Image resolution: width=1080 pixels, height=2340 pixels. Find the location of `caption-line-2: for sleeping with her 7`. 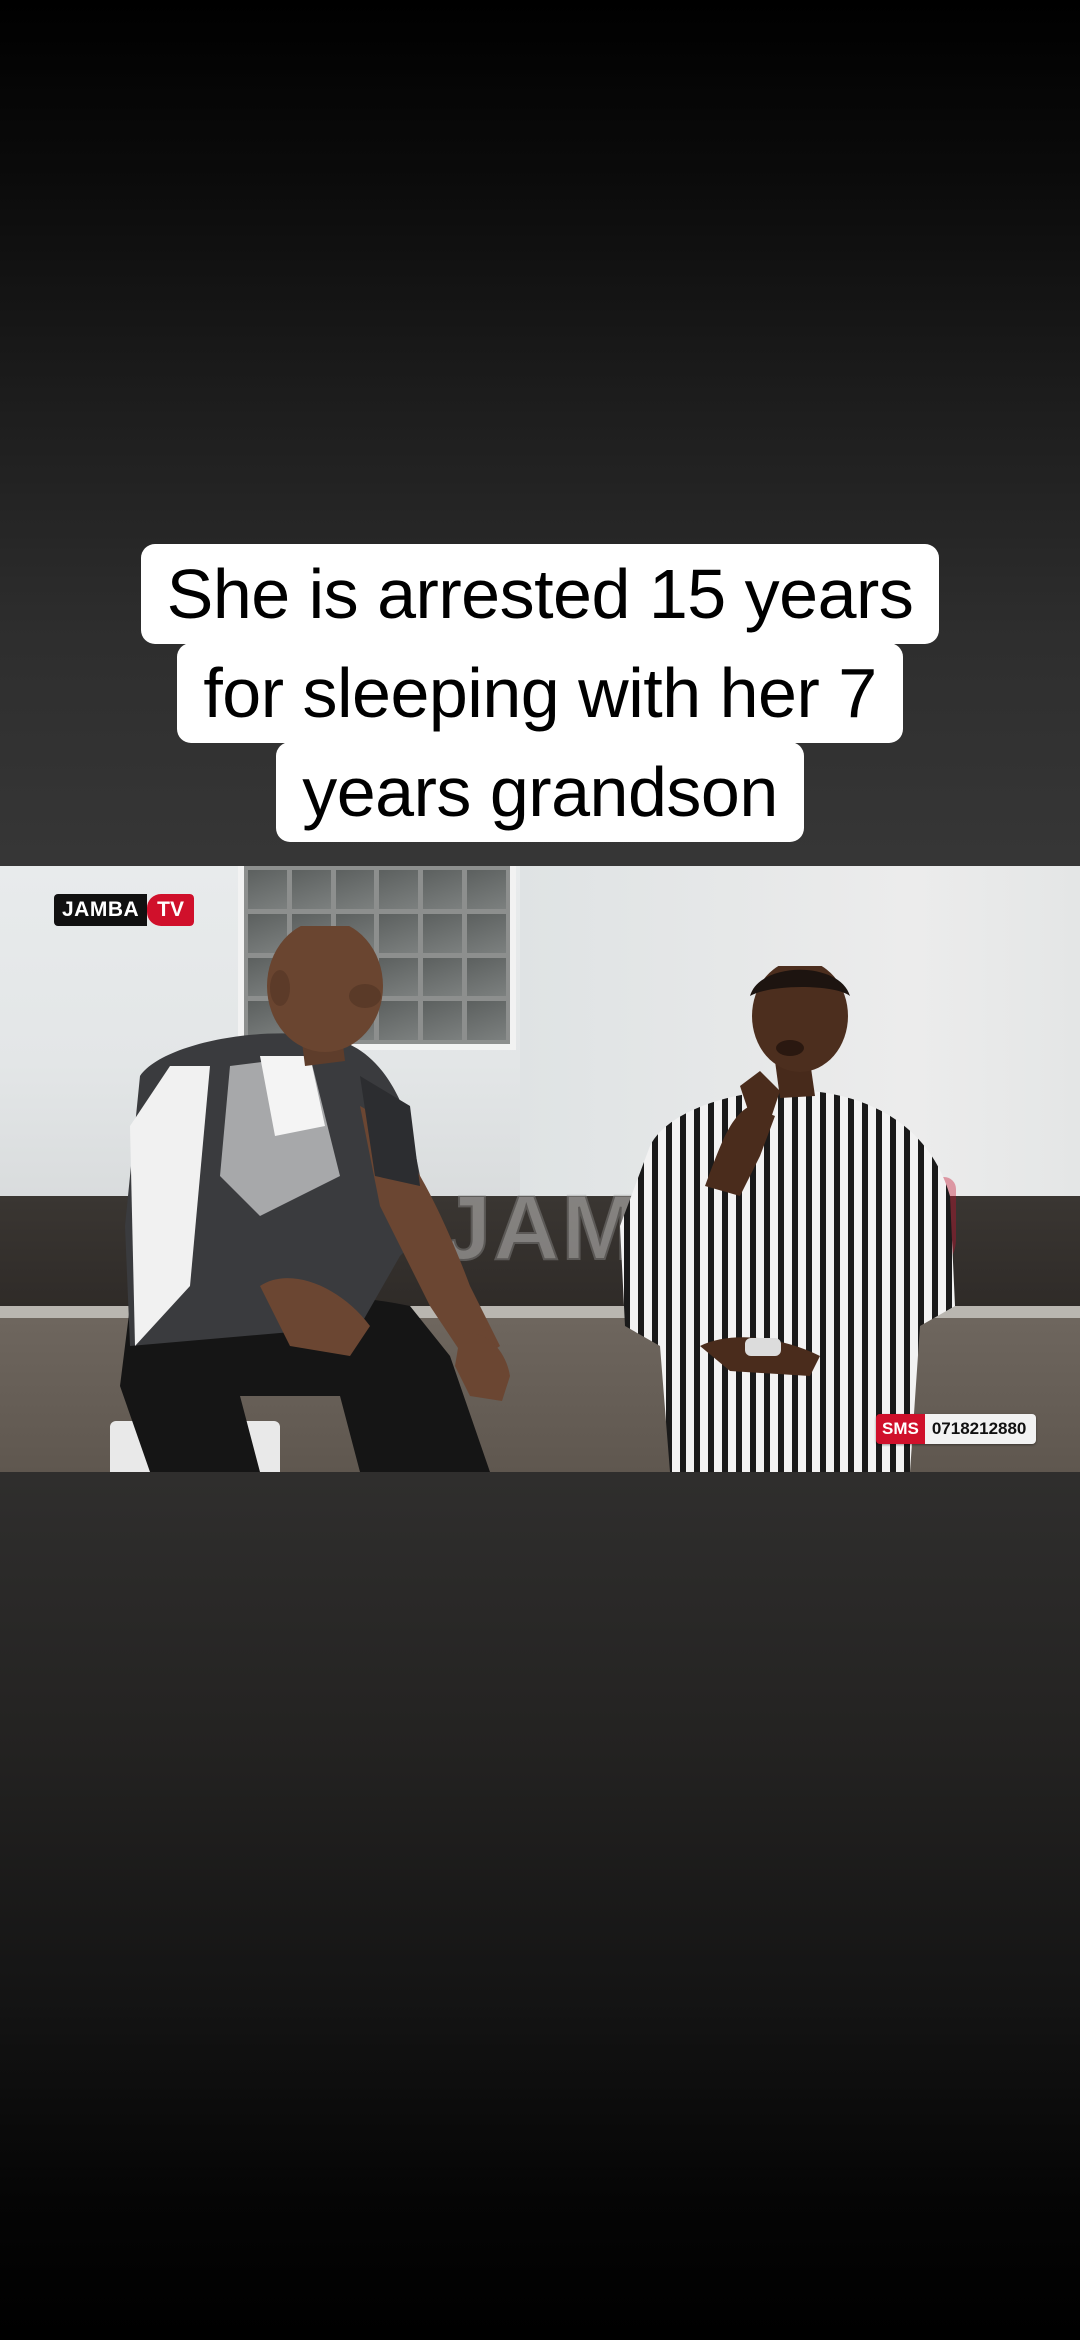

caption-line-2: for sleeping with her 7 is located at coordinates (540, 693).